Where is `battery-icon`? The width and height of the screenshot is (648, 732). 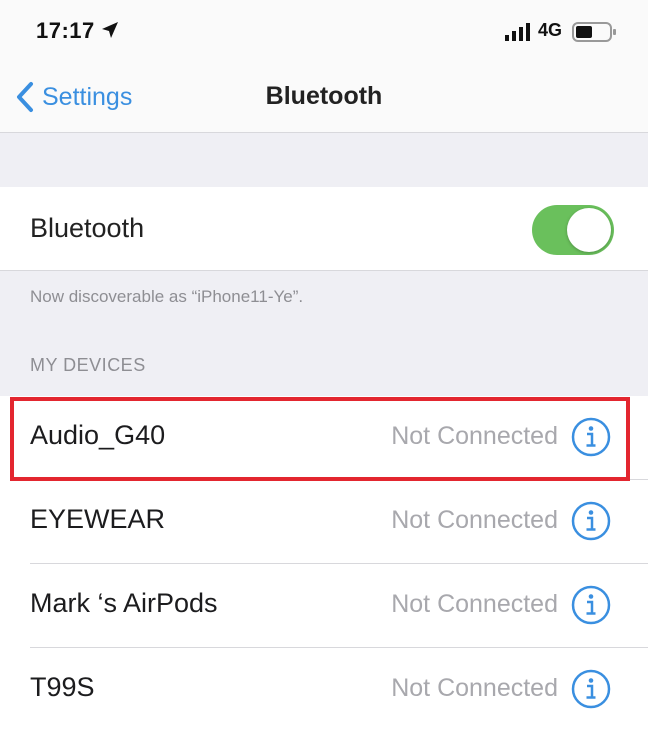 battery-icon is located at coordinates (594, 32).